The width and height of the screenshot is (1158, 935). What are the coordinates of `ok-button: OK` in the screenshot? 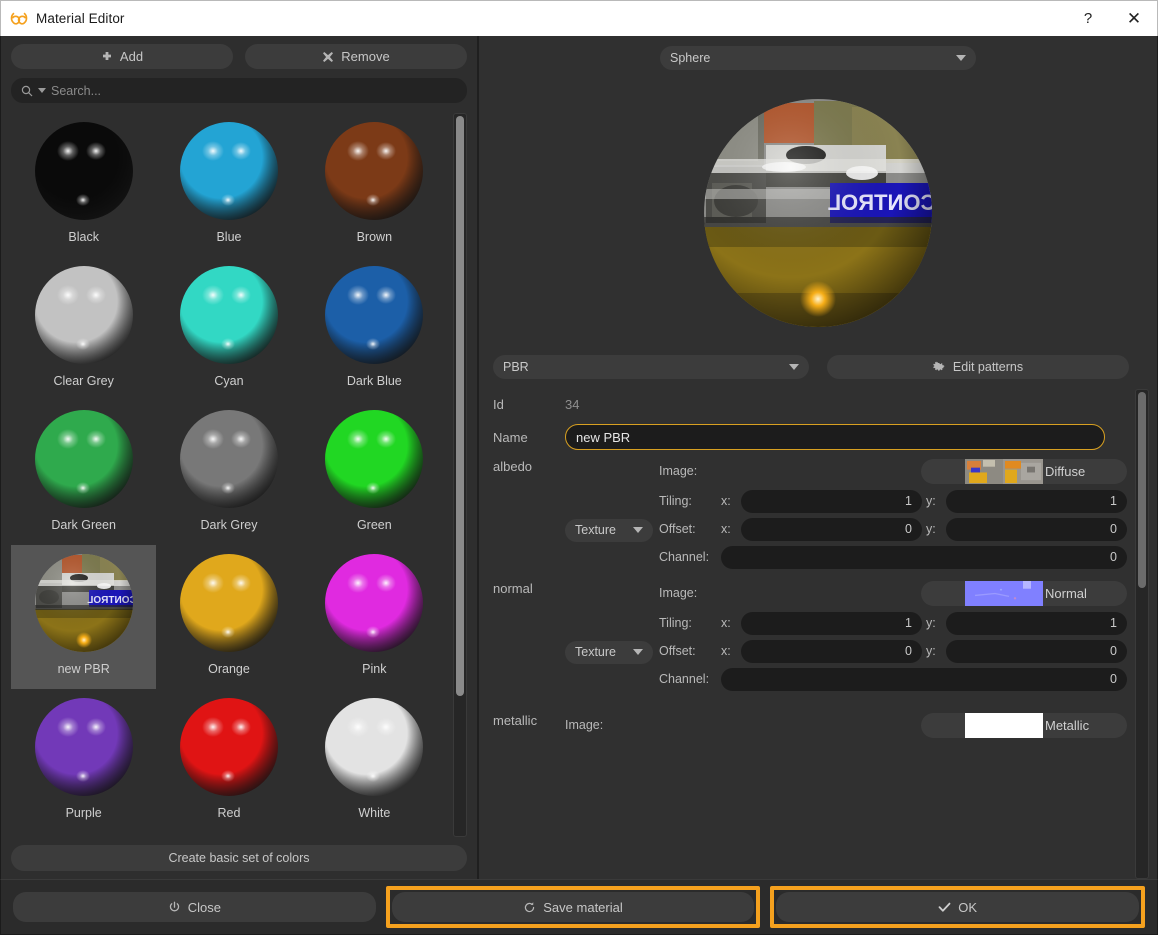 It's located at (958, 907).